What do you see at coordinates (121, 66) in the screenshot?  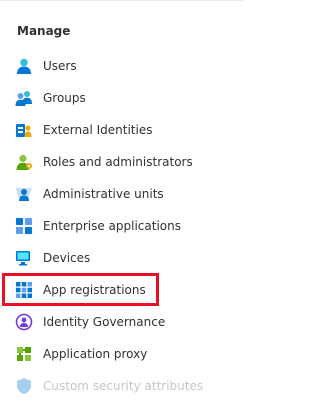 I see `nav-item-users: Users` at bounding box center [121, 66].